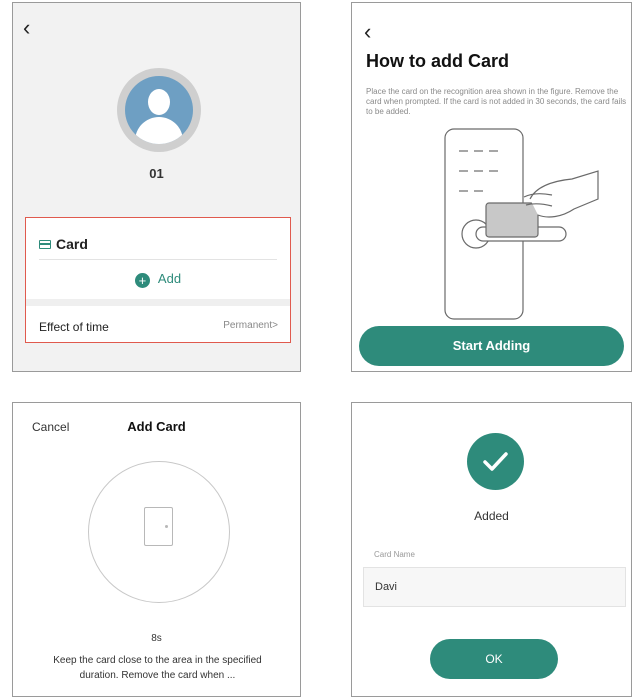 The width and height of the screenshot is (632, 697). Describe the element at coordinates (158, 324) in the screenshot. I see `effect-of-time-row: Effect of time Permanent>` at that location.